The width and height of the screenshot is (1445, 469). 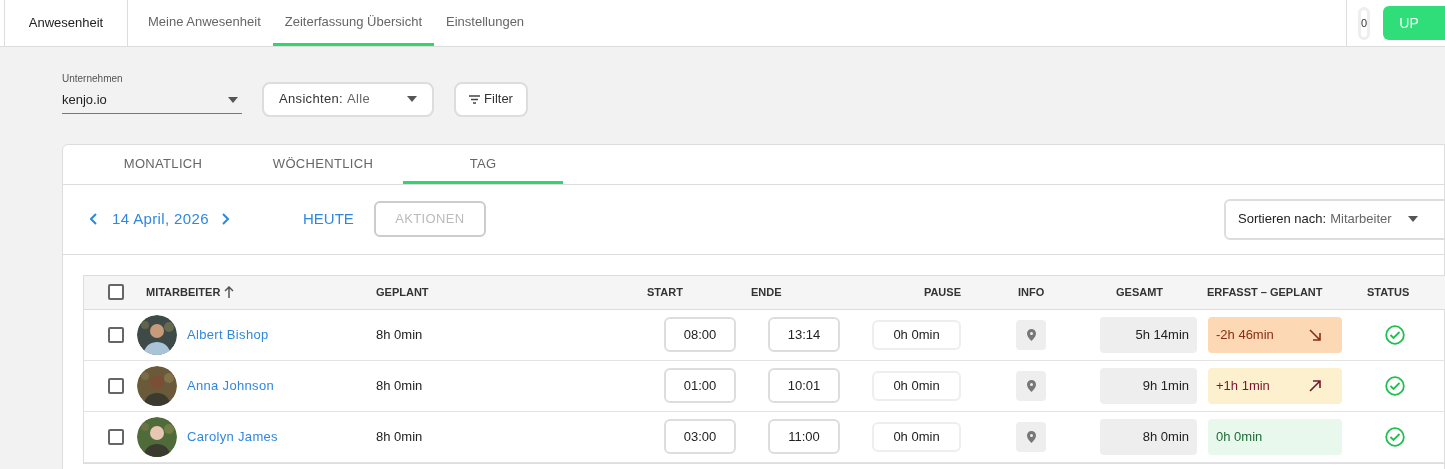 I want to click on app-title: Anwesenheit, so click(x=66, y=23).